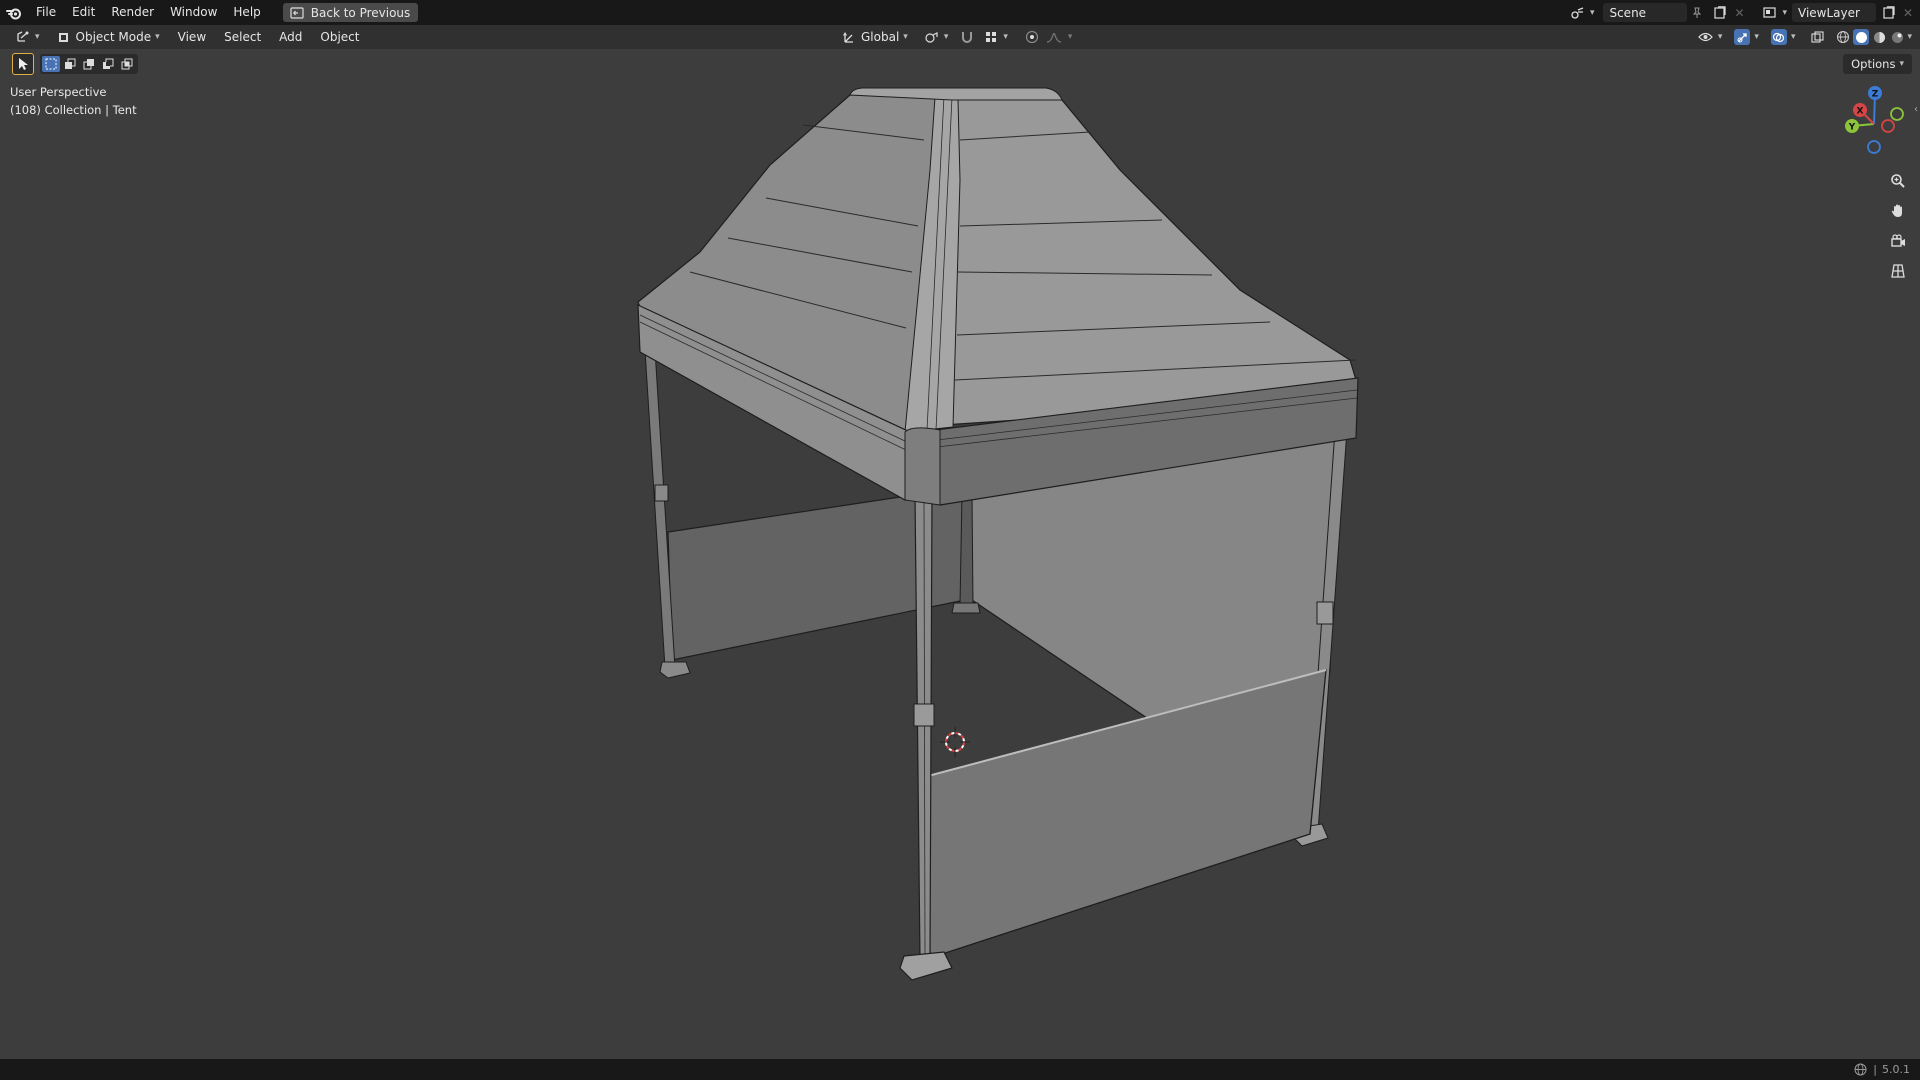 The width and height of the screenshot is (1920, 1080). I want to click on select-subtract-icon, so click(89, 64).